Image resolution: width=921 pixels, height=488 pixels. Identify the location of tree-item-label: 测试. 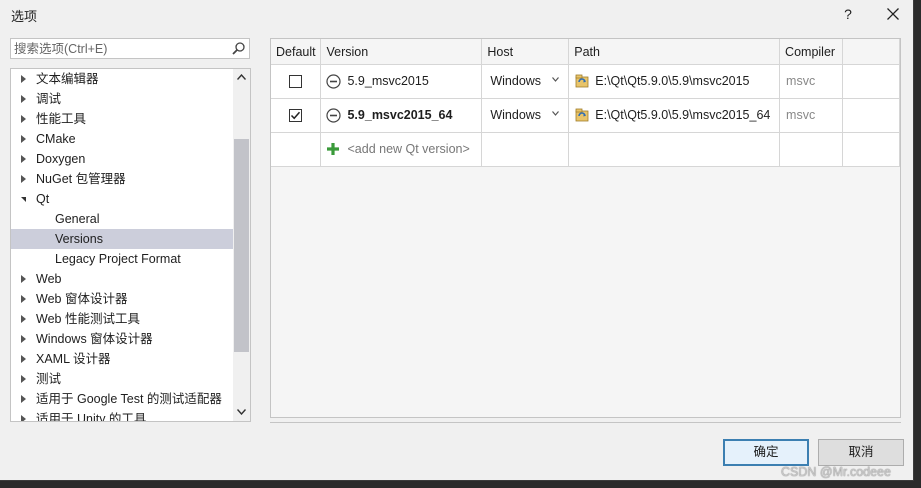
(49, 379).